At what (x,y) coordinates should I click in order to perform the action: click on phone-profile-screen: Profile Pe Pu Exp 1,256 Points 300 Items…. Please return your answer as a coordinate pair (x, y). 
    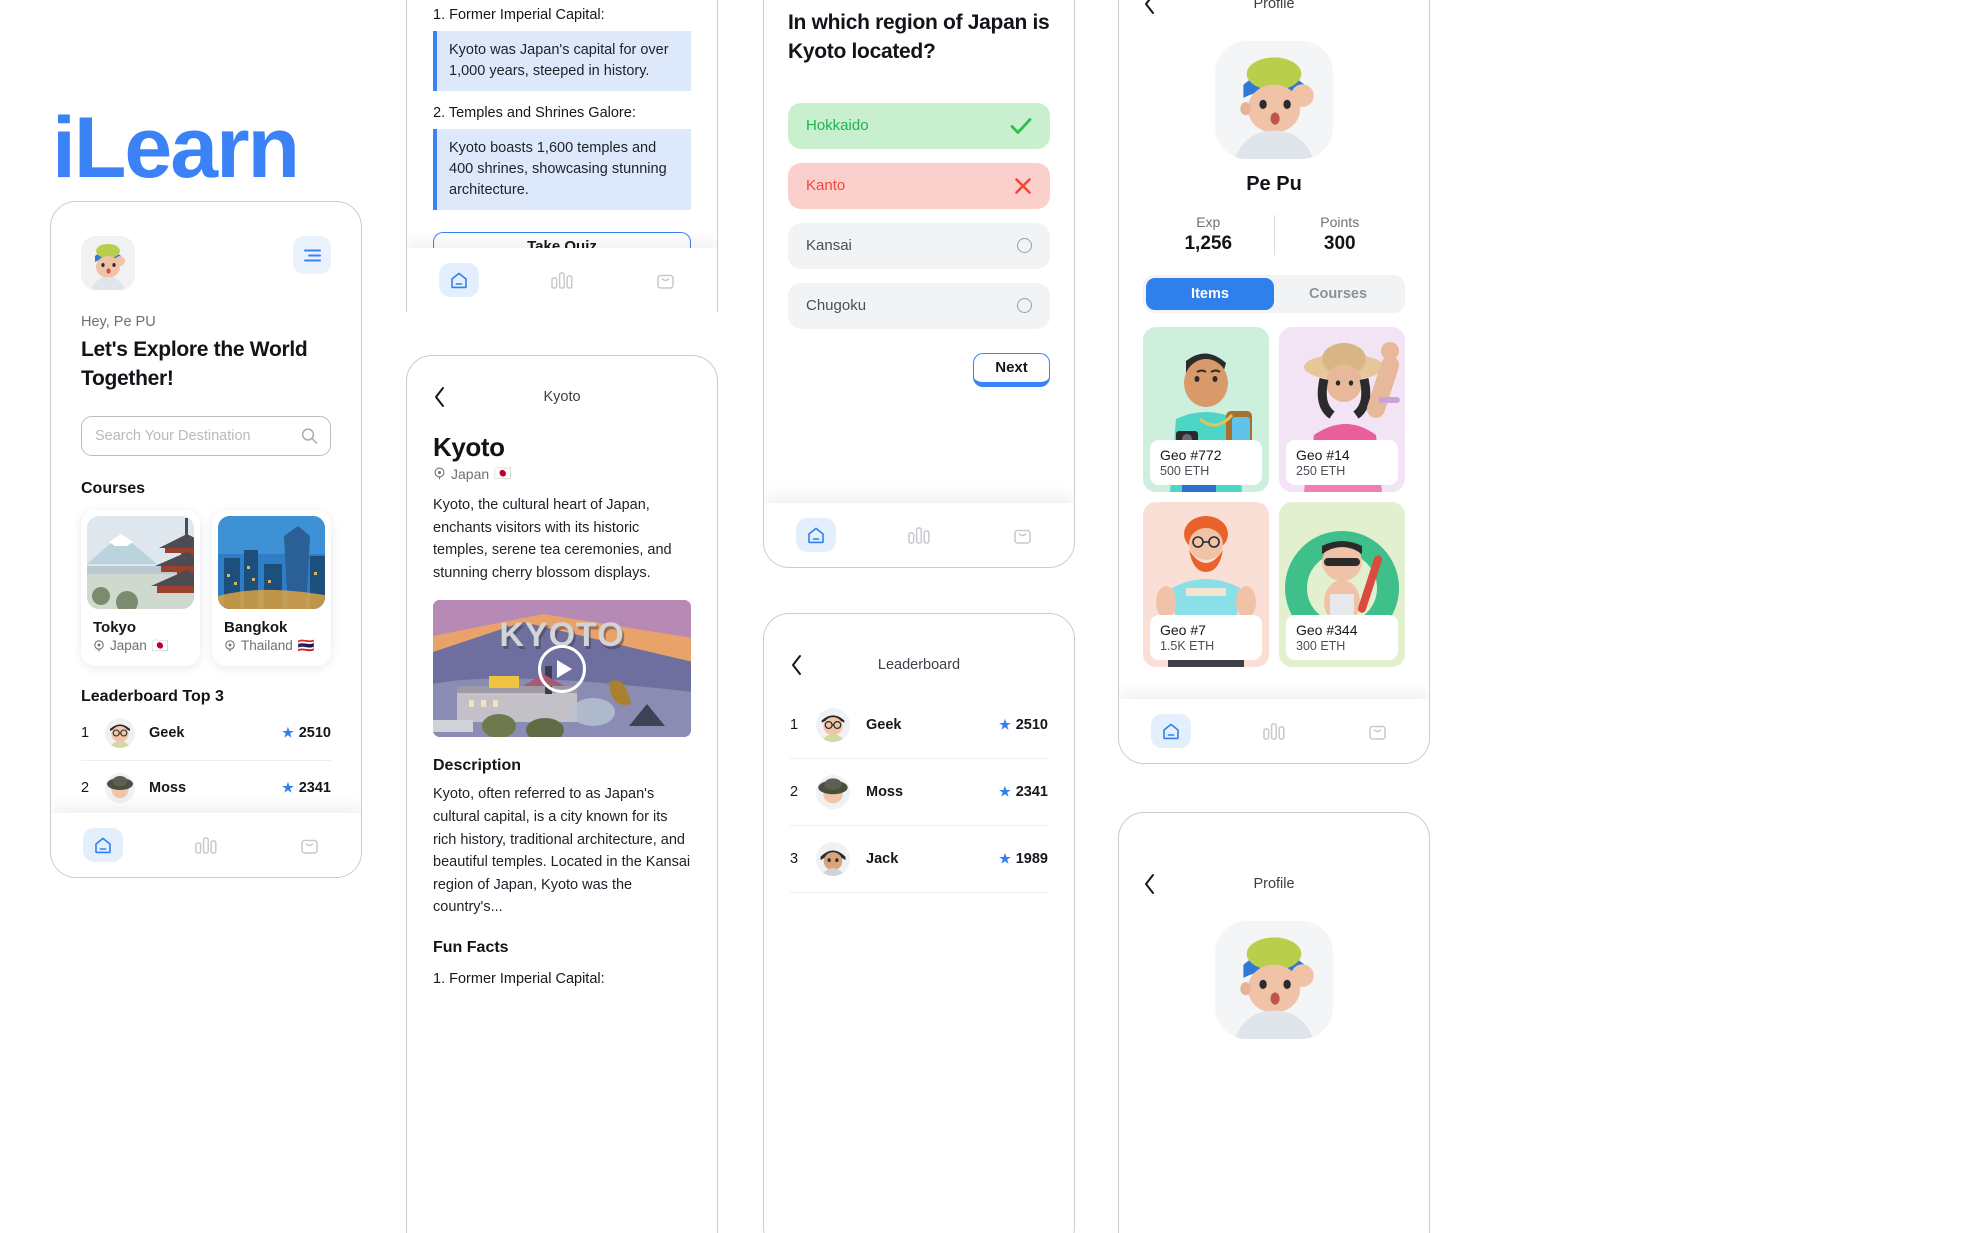
    Looking at the image, I should click on (1274, 382).